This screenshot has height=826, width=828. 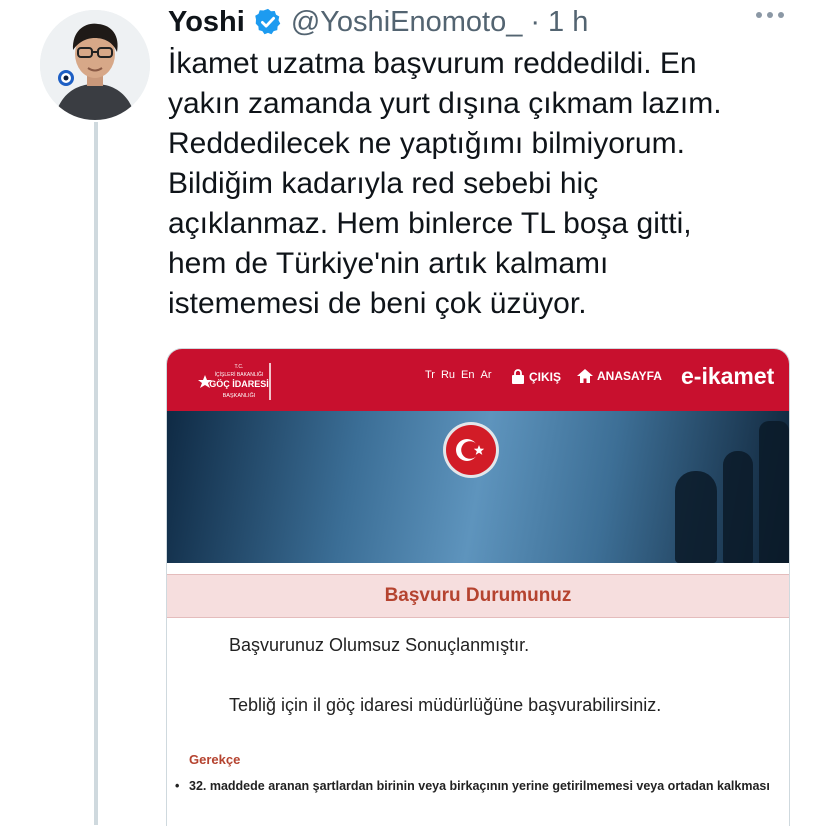 I want to click on home-label: ANASAYFA, so click(x=629, y=376).